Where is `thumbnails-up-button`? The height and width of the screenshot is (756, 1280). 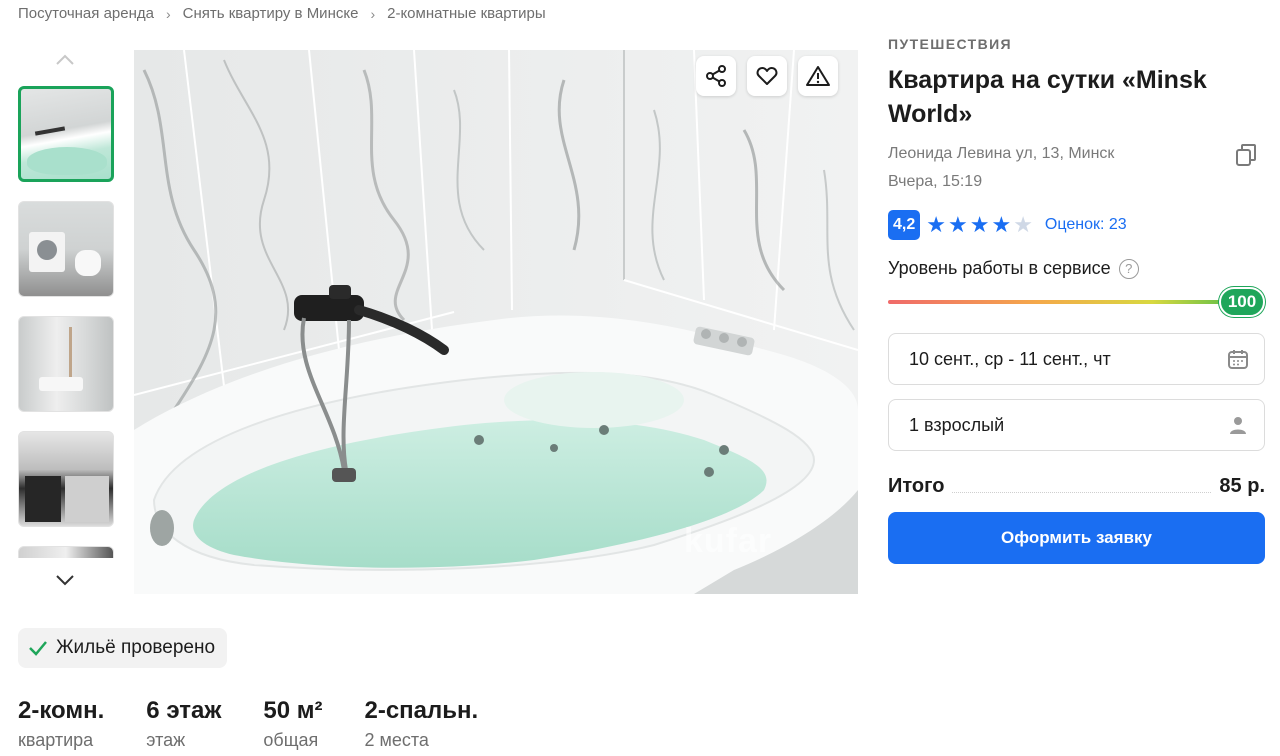 thumbnails-up-button is located at coordinates (65, 60).